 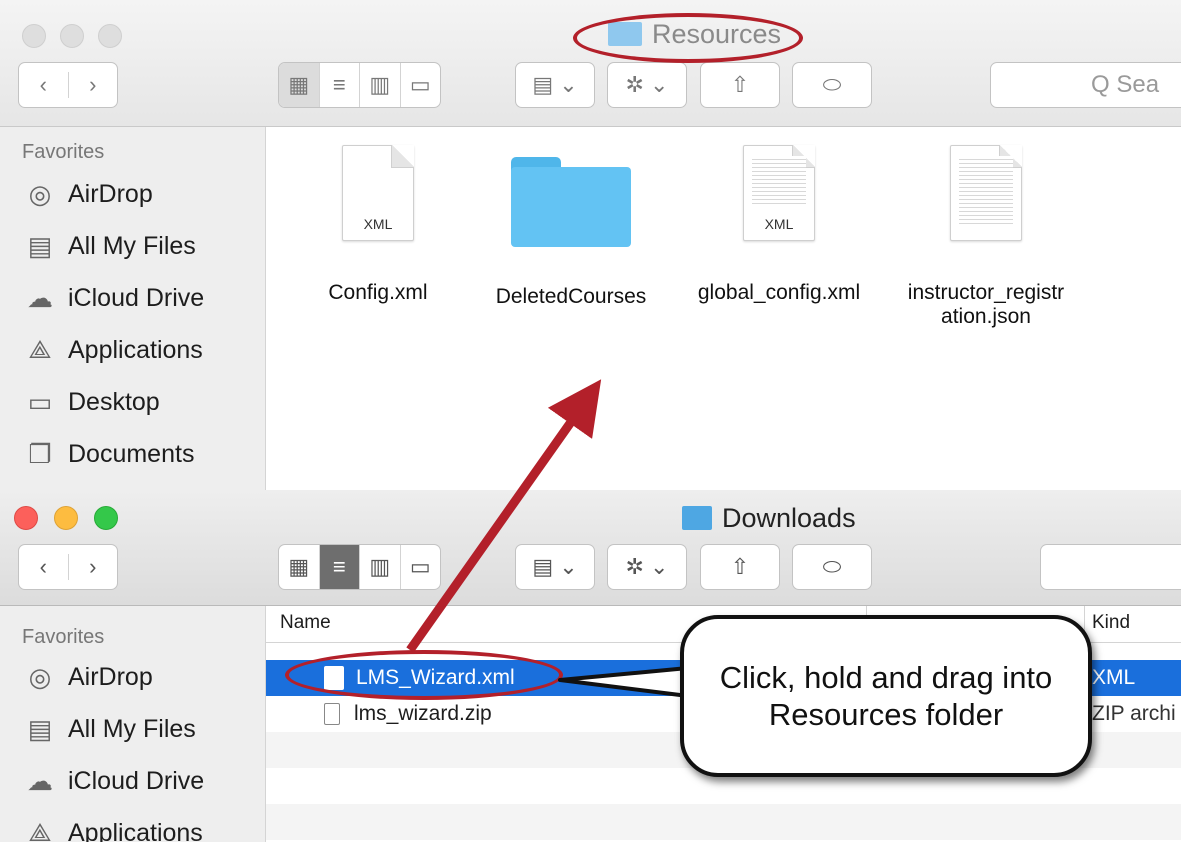 What do you see at coordinates (1114, 677) in the screenshot?
I see `file-kind: XML` at bounding box center [1114, 677].